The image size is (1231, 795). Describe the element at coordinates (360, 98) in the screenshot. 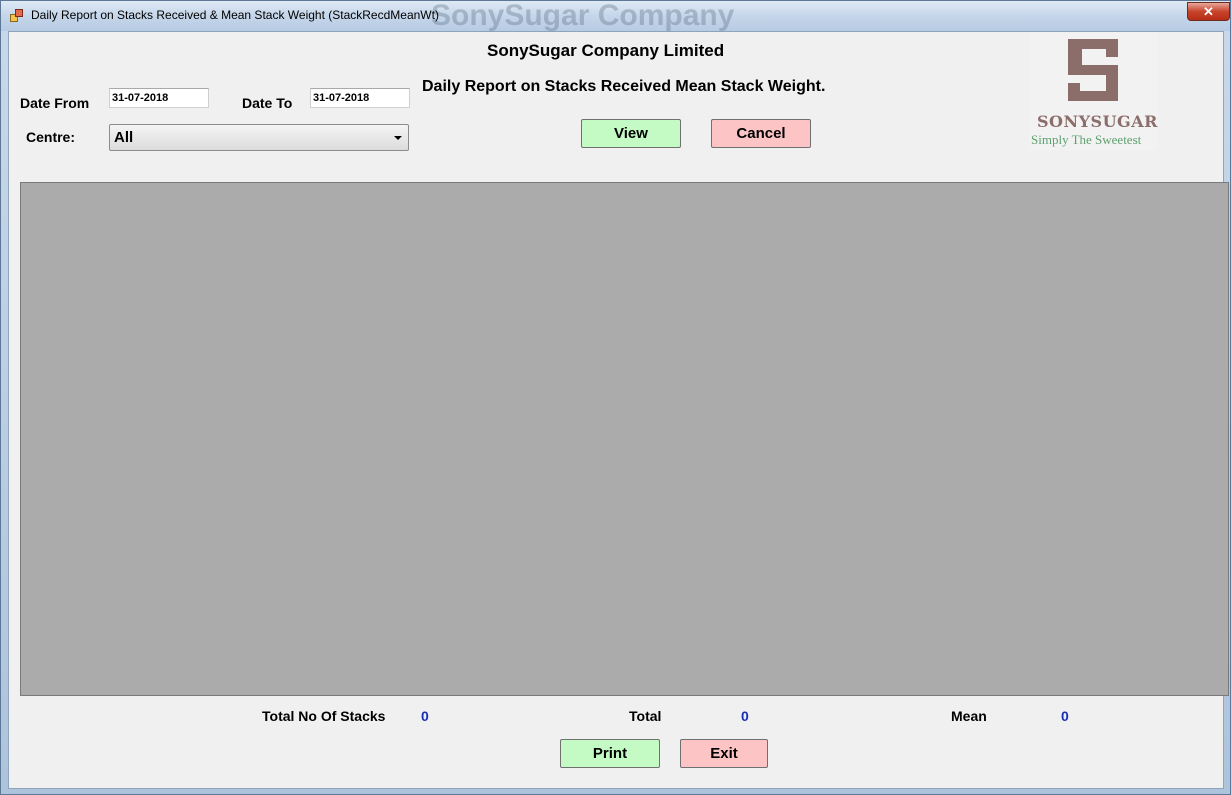

I see `date-to-field: 31-07-2018` at that location.